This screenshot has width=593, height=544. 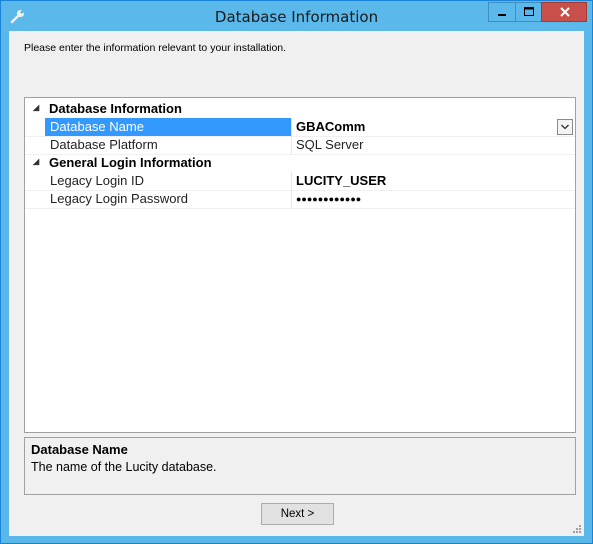 What do you see at coordinates (296, 16) in the screenshot?
I see `title-bar: Database Information` at bounding box center [296, 16].